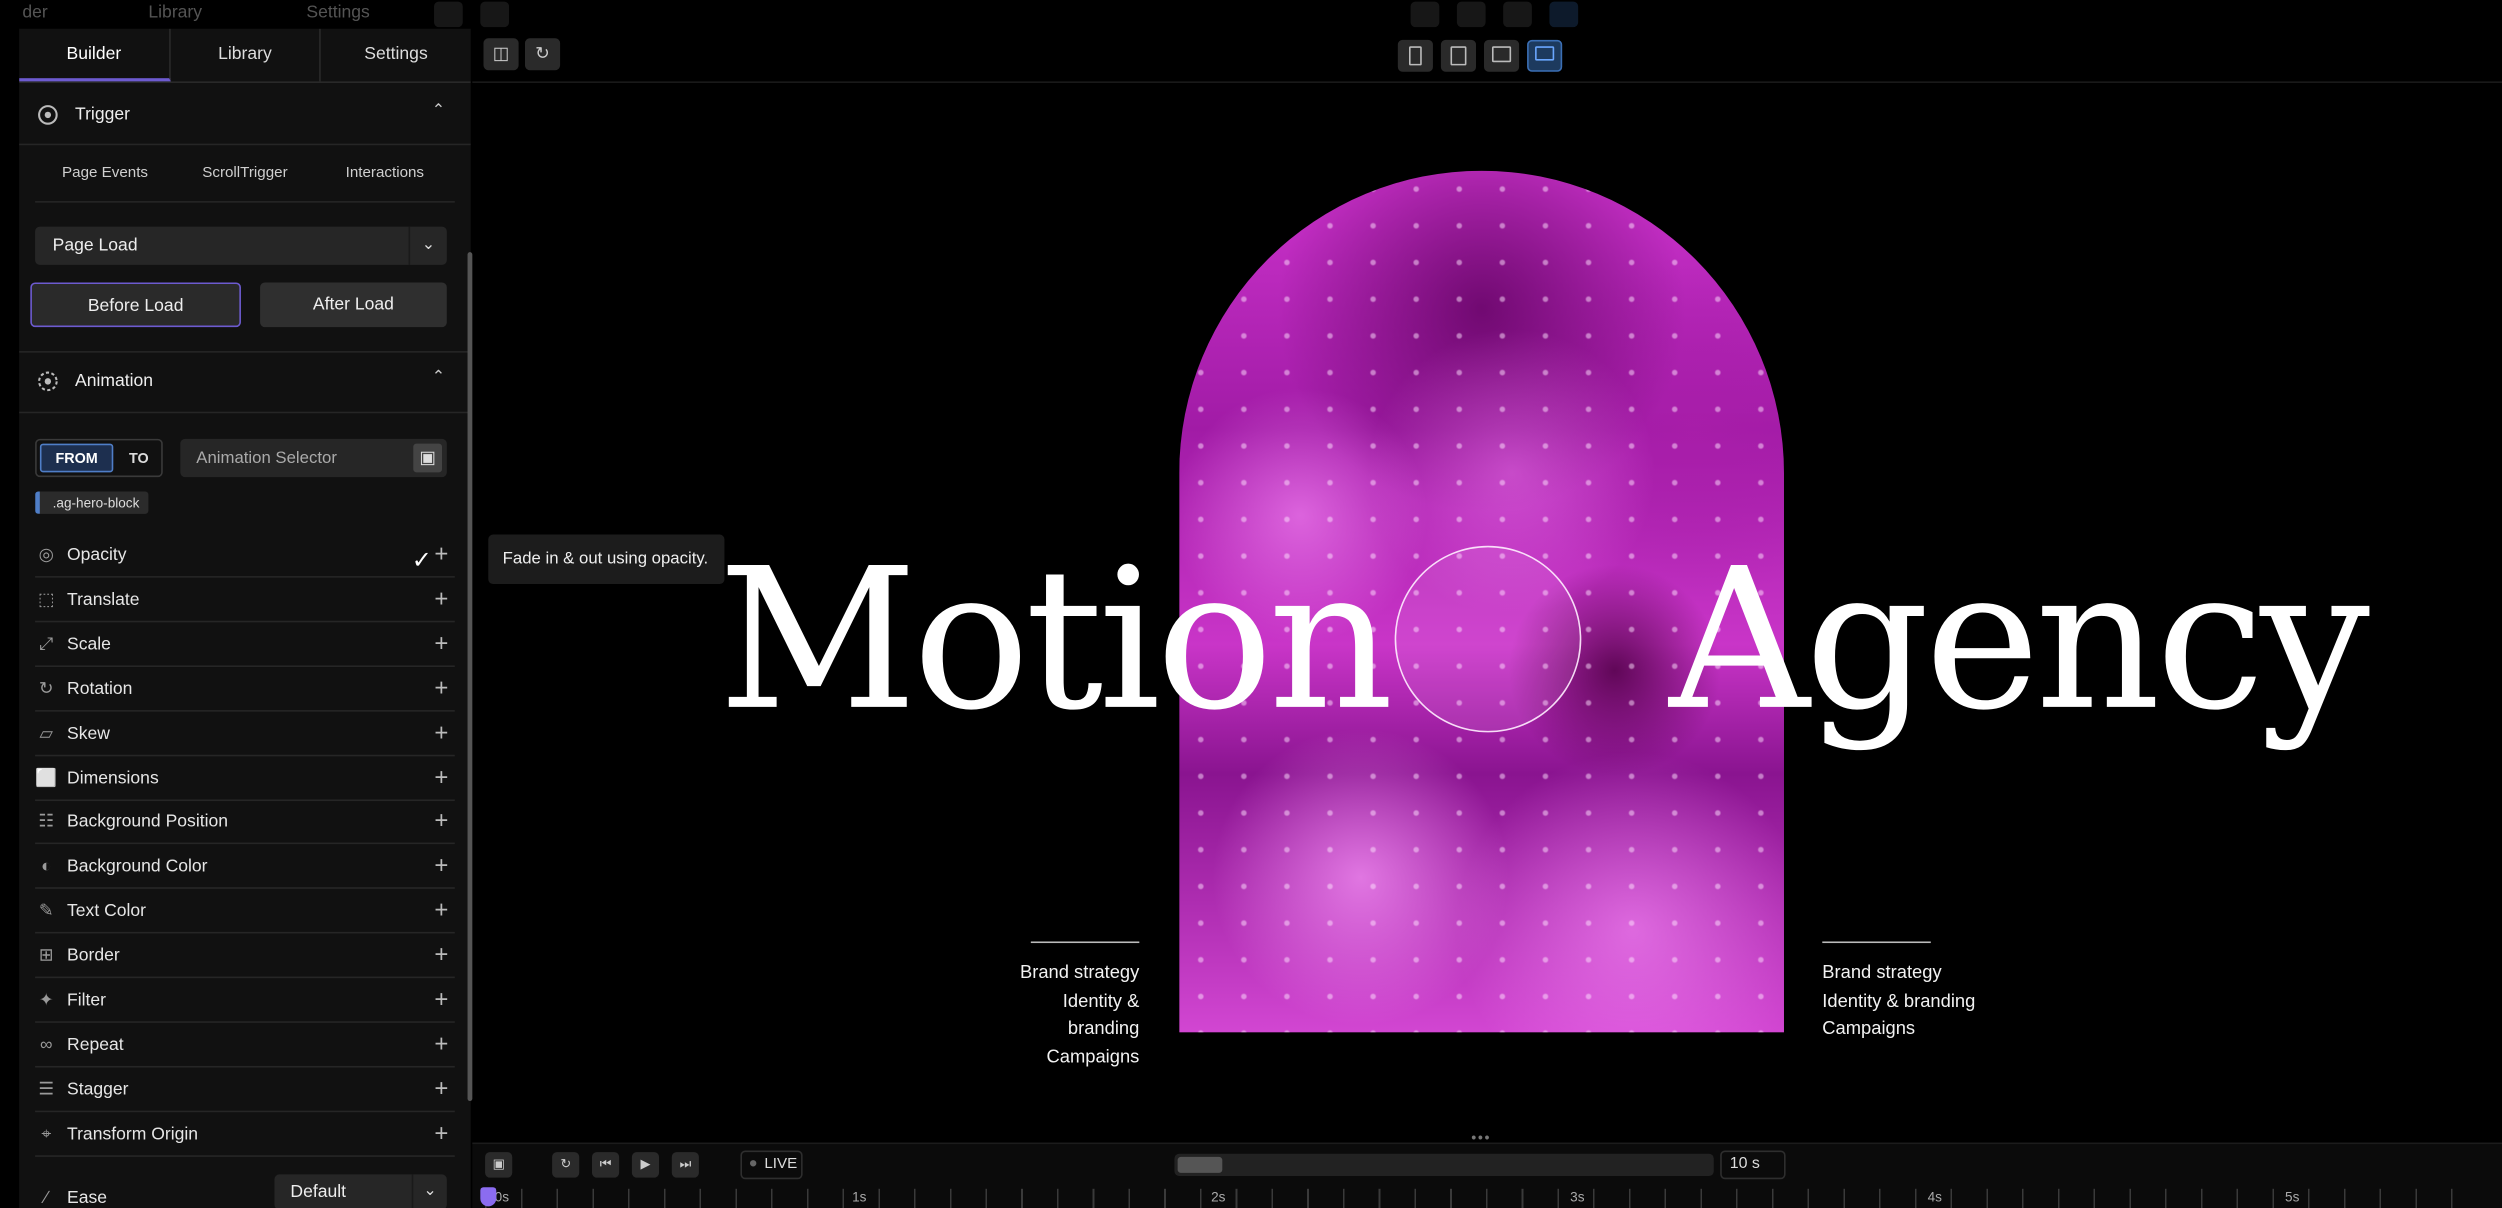  I want to click on animation-section-header: Animation ⌃, so click(245, 381).